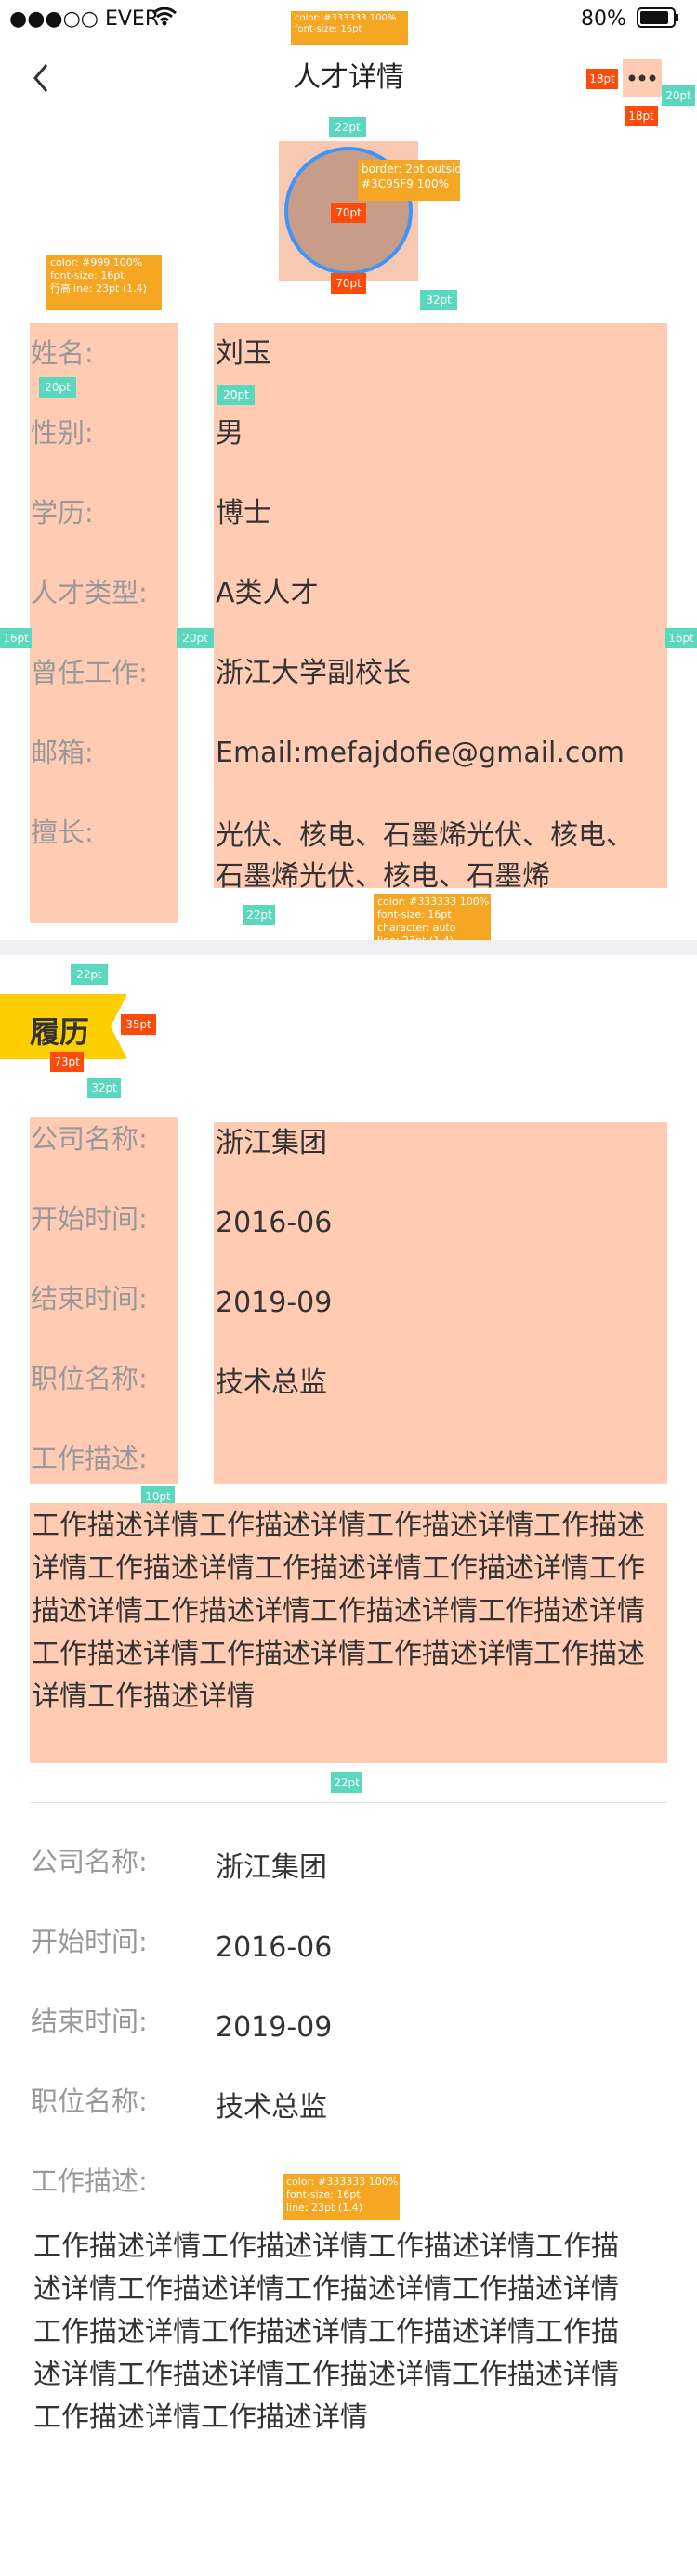 This screenshot has height=2576, width=697. I want to click on talent-type-value: A类人才, so click(267, 593).